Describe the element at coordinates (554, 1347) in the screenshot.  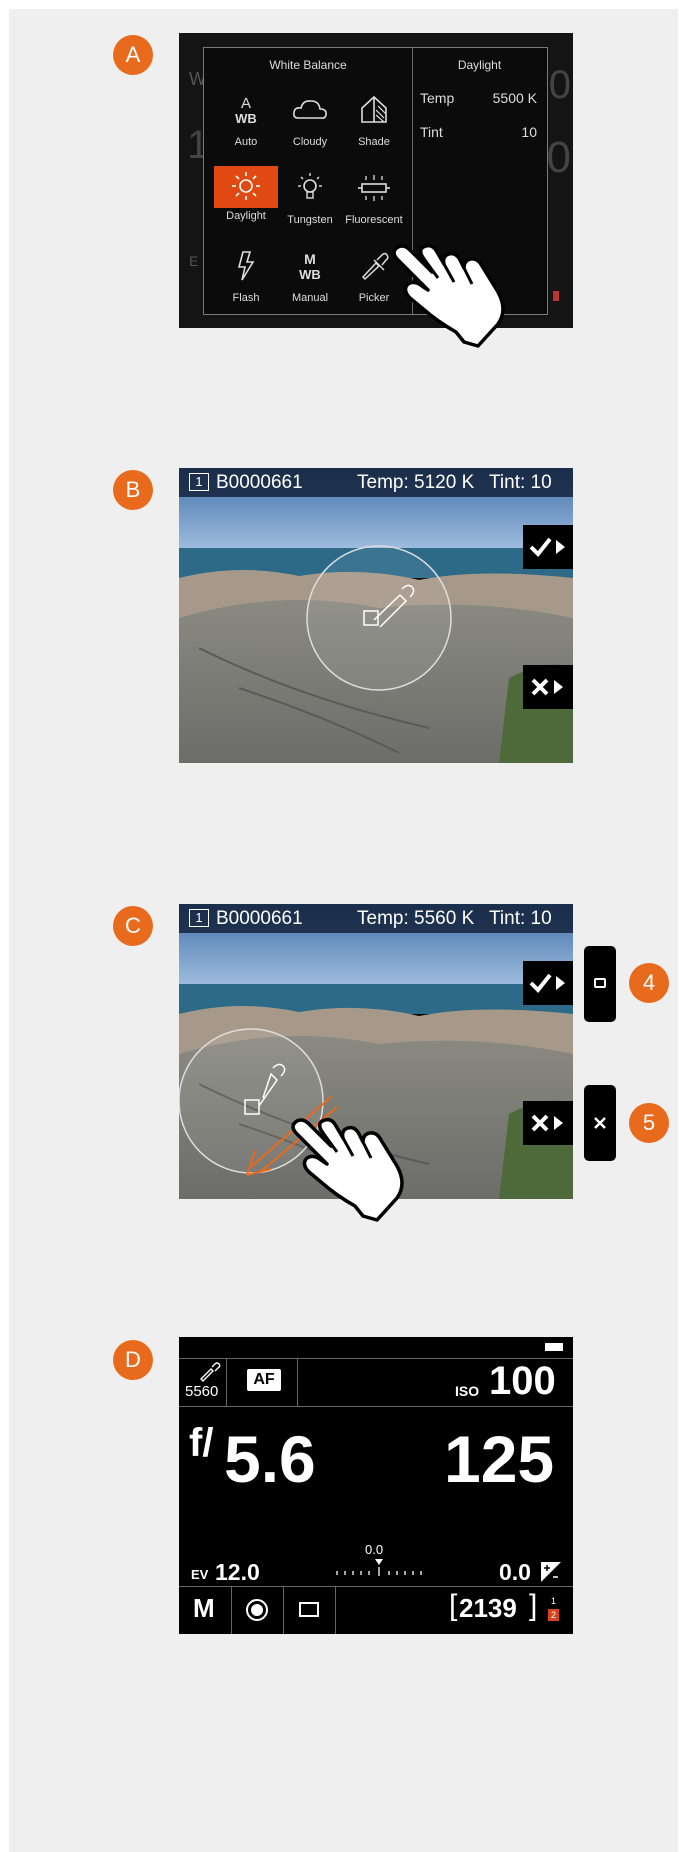
I see `battery-icon` at that location.